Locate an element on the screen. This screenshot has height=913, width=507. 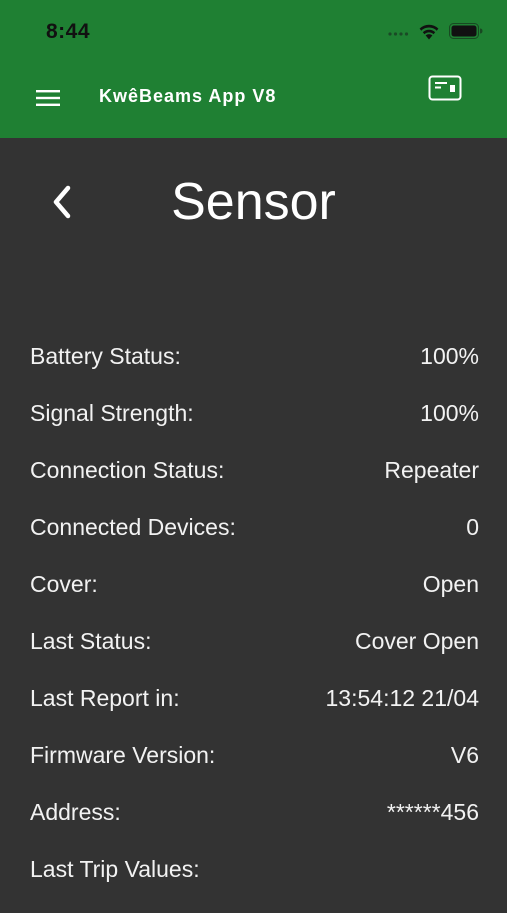
detail-row-cover: Cover: Open is located at coordinates (254, 599).